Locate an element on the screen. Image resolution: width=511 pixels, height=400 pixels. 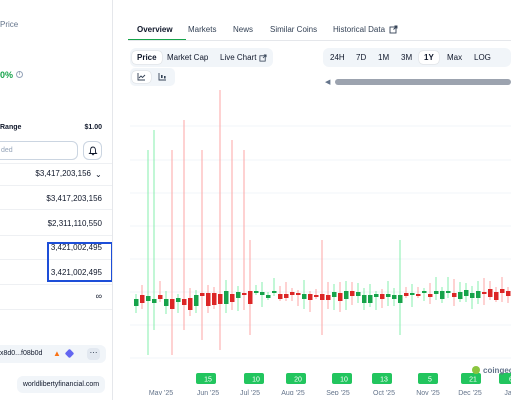
range-max: Max is located at coordinates (454, 57).